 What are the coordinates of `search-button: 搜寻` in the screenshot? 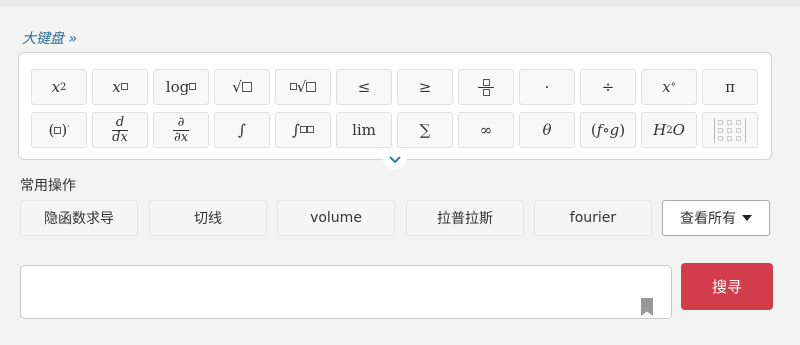 It's located at (727, 286).